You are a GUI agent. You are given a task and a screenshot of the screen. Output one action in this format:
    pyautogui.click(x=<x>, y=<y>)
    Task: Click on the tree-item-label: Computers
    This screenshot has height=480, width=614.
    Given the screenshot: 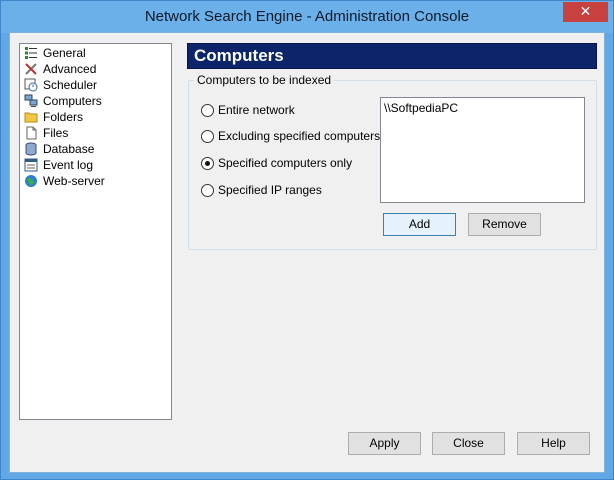 What is the action you would take?
    pyautogui.click(x=72, y=101)
    